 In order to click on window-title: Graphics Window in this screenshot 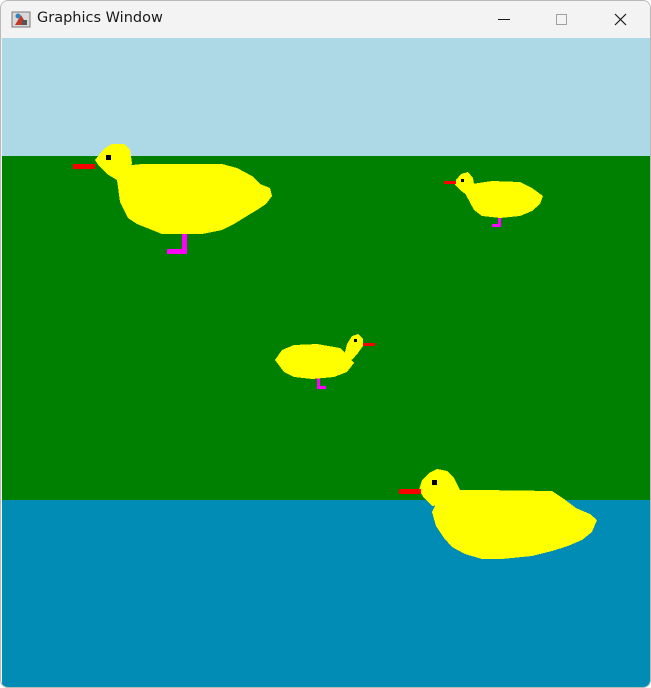, I will do `click(100, 18)`.